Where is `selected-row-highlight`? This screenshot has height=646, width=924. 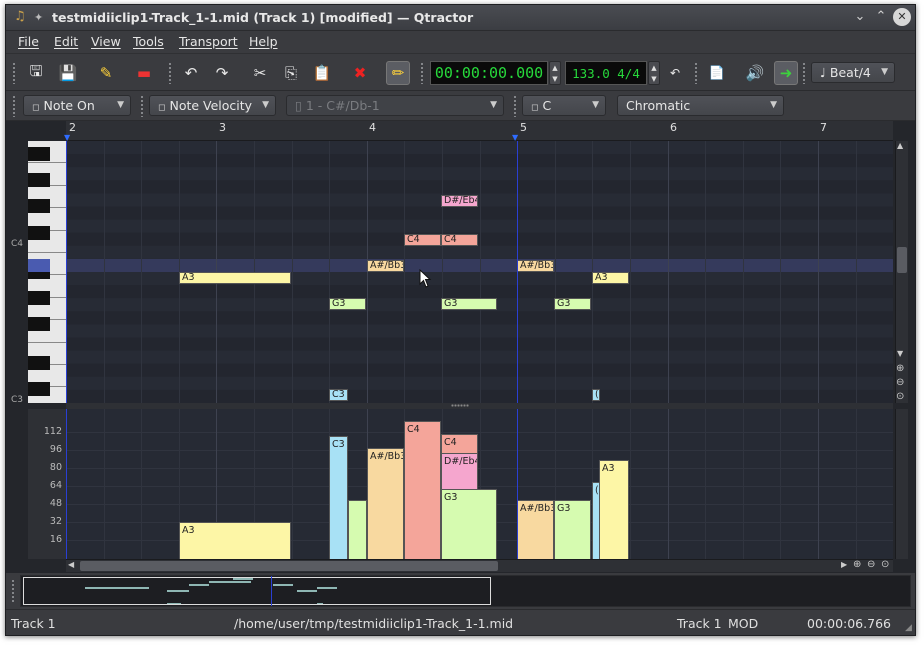
selected-row-highlight is located at coordinates (479, 265).